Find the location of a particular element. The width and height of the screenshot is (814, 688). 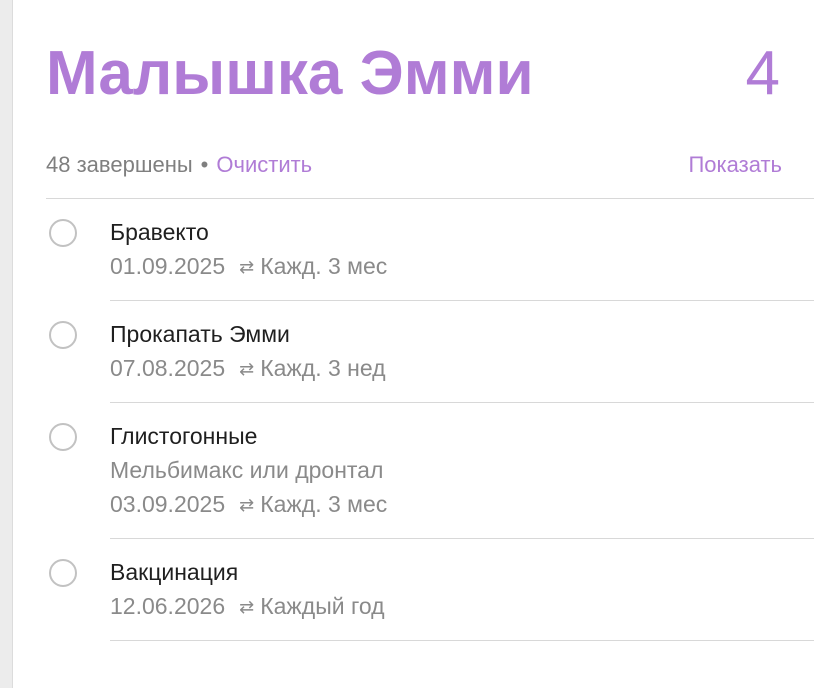

reminder-item: Бравекто 01.09.2025 ⇄ Кажд. 3 мес is located at coordinates (407, 250).